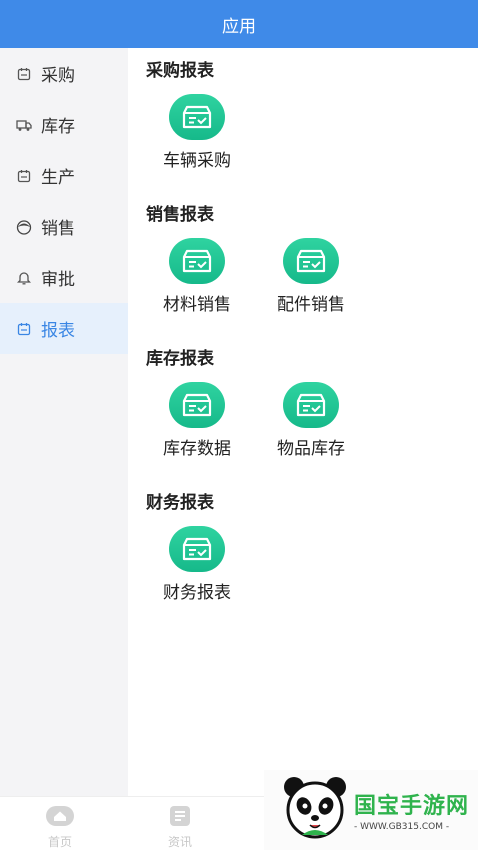 The image size is (478, 850). What do you see at coordinates (58, 331) in the screenshot?
I see `sidebar-item-label: 报表` at bounding box center [58, 331].